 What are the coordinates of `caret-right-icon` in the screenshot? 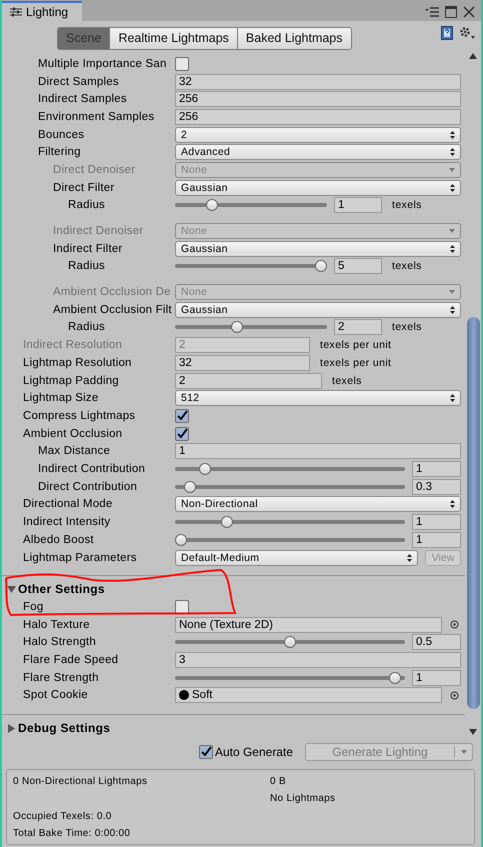 It's located at (11, 728).